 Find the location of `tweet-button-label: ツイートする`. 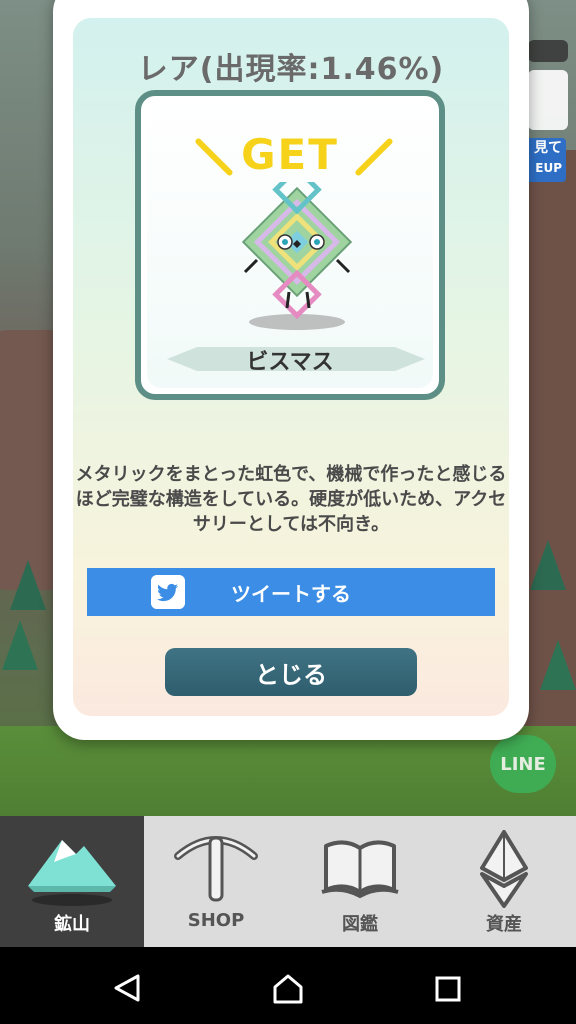

tweet-button-label: ツイートする is located at coordinates (291, 593).